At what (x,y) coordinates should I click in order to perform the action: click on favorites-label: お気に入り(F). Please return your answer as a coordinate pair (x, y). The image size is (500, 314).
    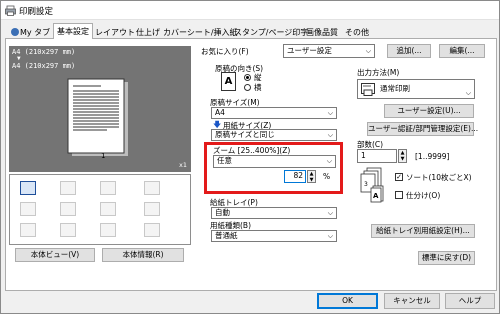
    Looking at the image, I should click on (225, 51).